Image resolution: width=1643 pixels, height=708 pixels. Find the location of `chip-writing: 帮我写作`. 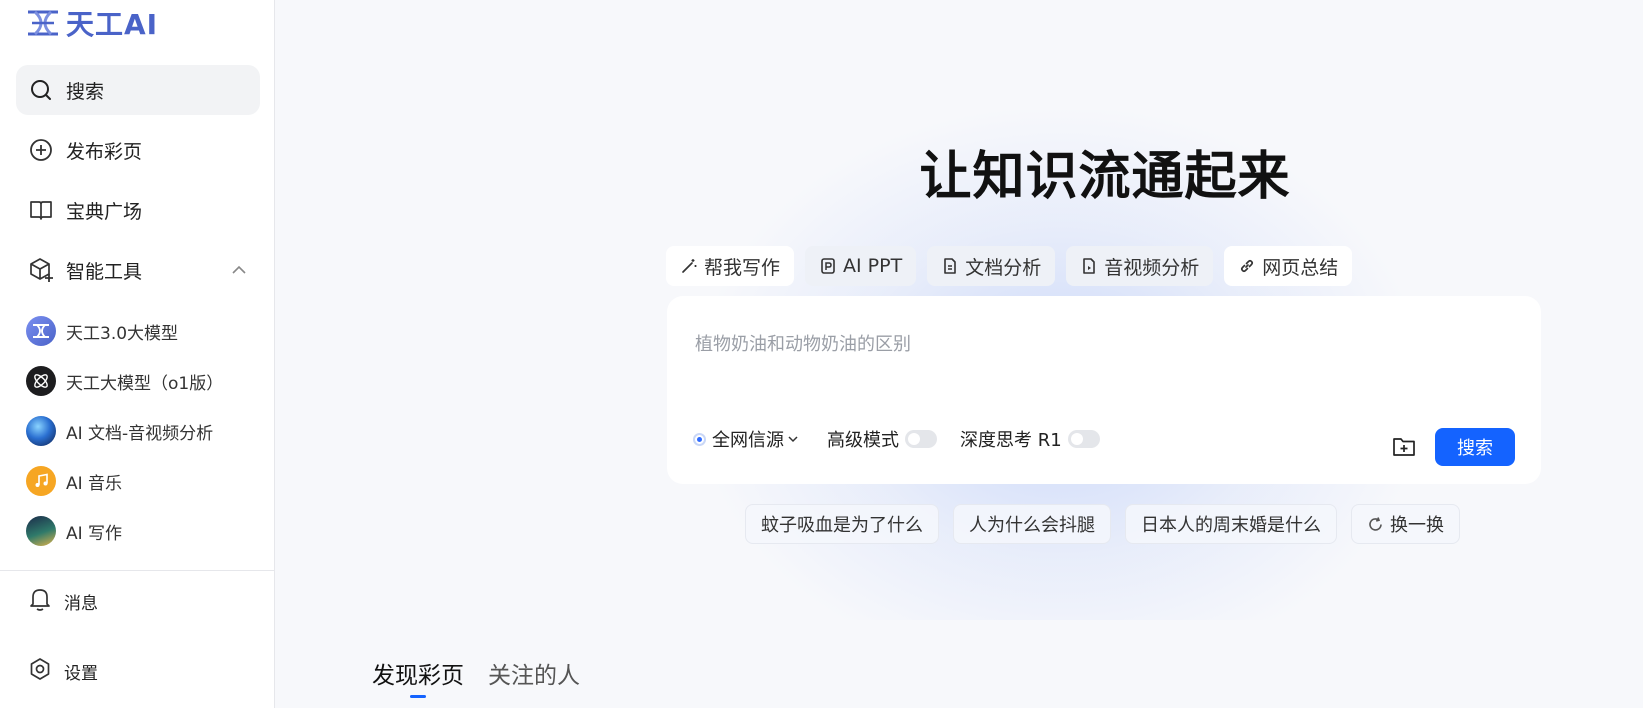

chip-writing: 帮我写作 is located at coordinates (730, 266).